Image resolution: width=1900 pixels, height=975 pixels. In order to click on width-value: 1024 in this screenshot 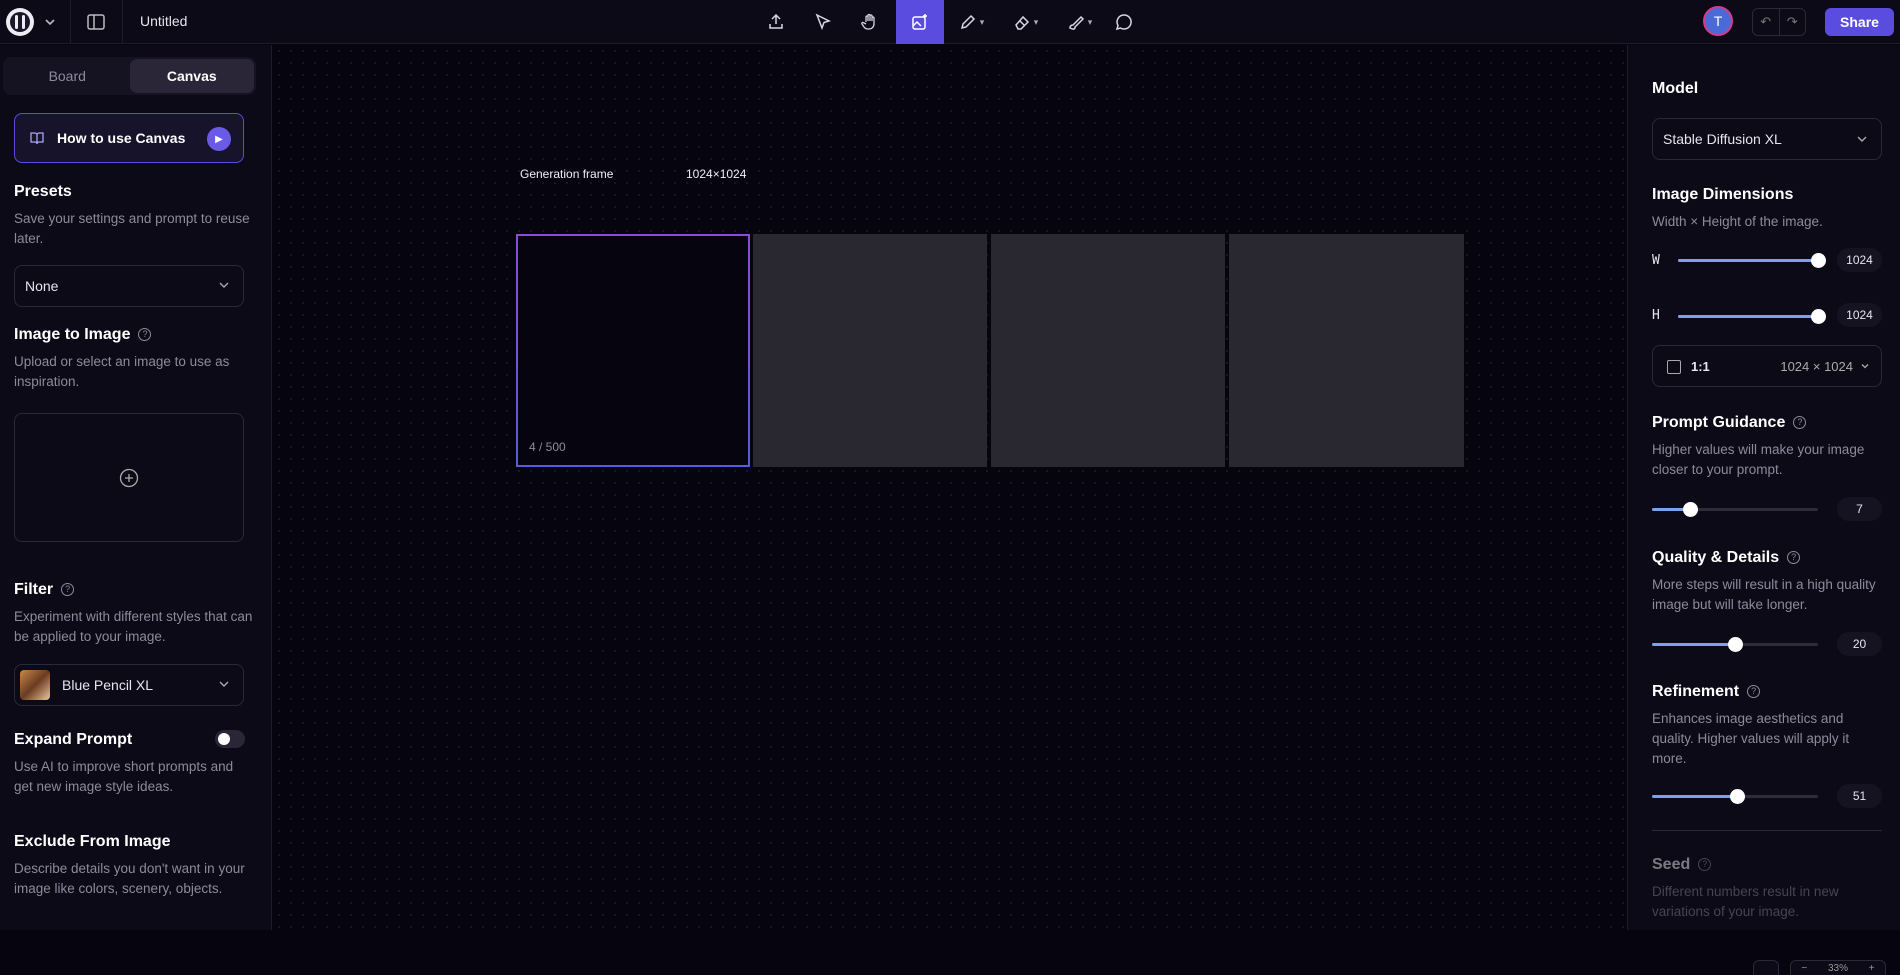, I will do `click(1859, 260)`.